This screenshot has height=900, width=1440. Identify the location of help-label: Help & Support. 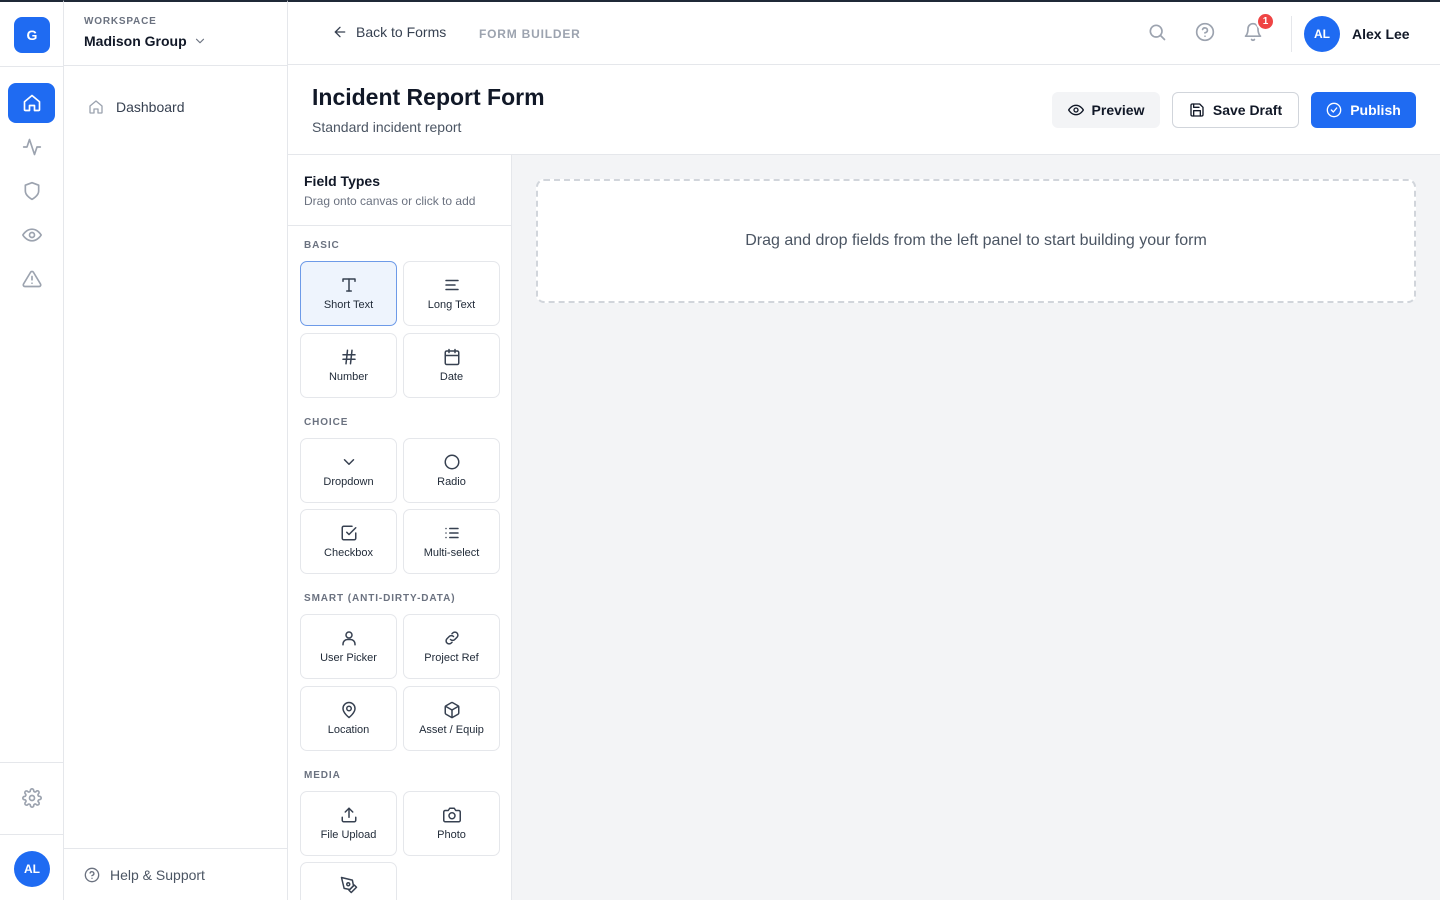
(157, 875).